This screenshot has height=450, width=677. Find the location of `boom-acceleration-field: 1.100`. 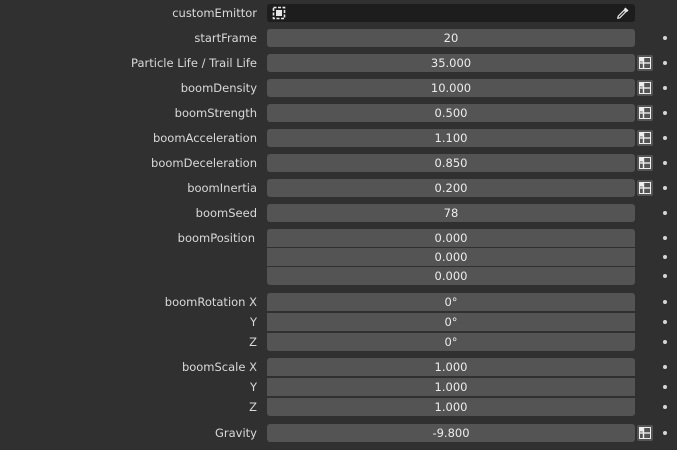

boom-acceleration-field: 1.100 is located at coordinates (451, 138).